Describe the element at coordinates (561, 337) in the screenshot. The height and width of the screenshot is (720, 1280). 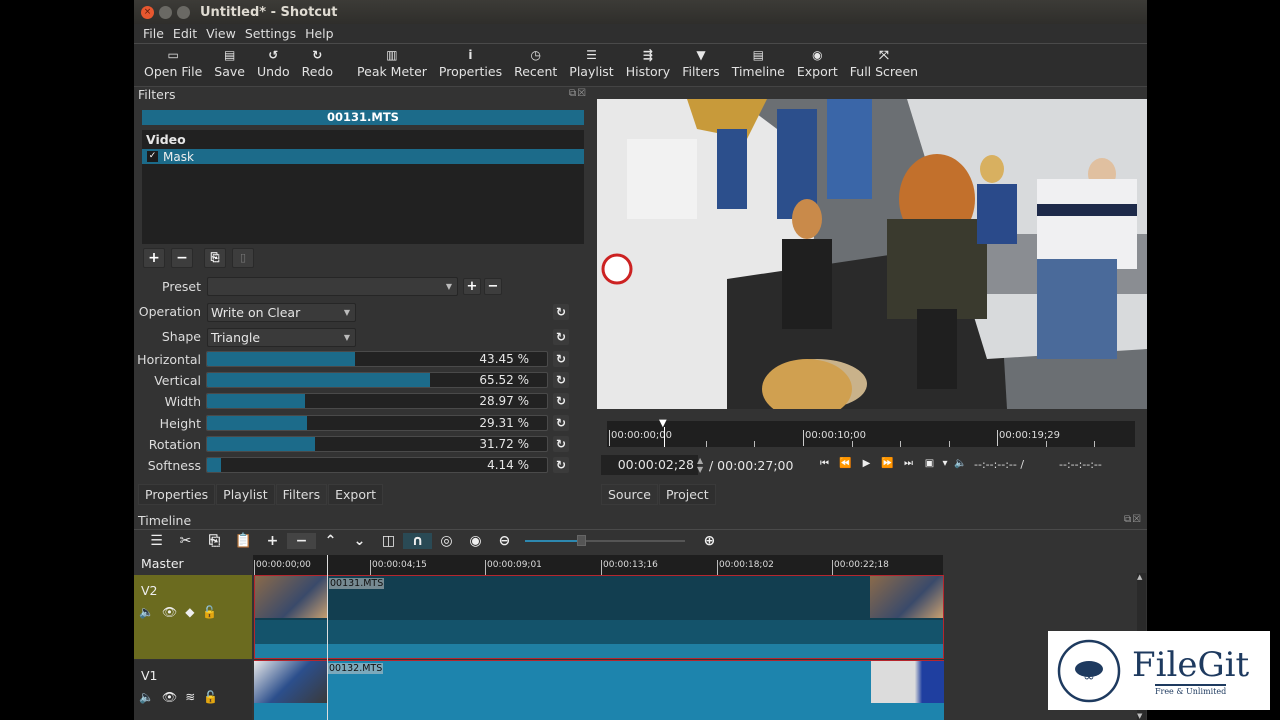
I see `reset-shape-button: ↻` at that location.